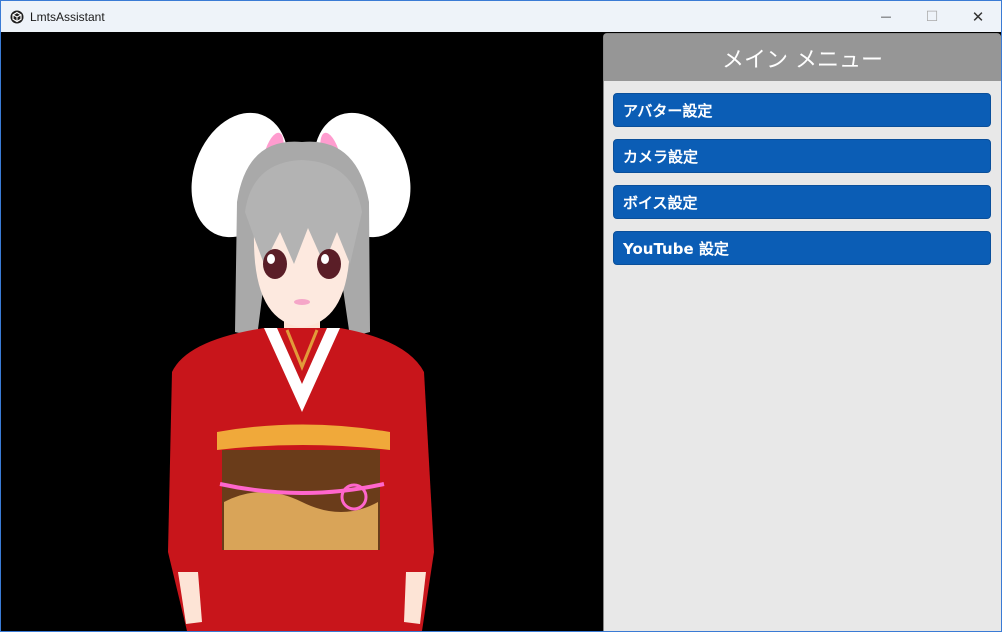 The height and width of the screenshot is (632, 1002). What do you see at coordinates (660, 202) in the screenshot?
I see `menu-button-label: ボイス設定` at bounding box center [660, 202].